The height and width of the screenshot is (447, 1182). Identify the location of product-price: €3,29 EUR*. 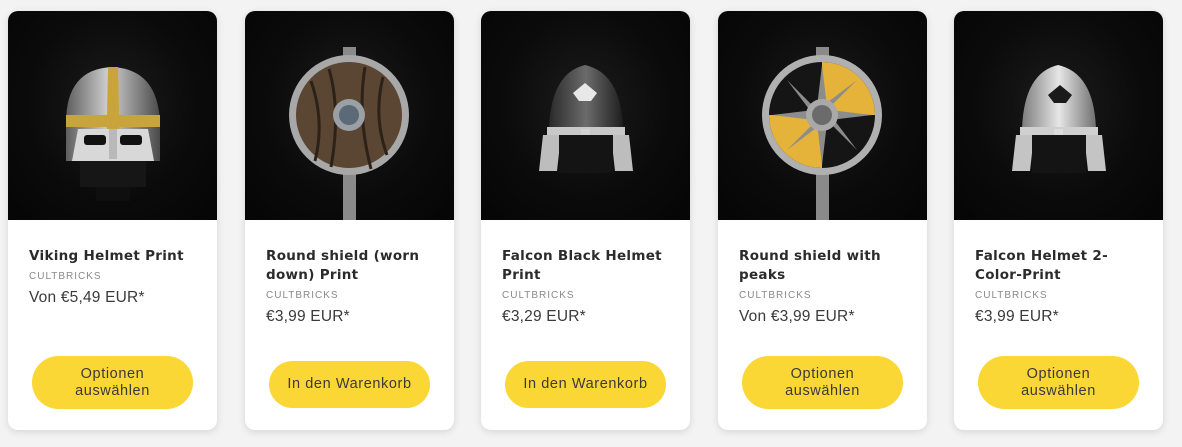
(544, 316).